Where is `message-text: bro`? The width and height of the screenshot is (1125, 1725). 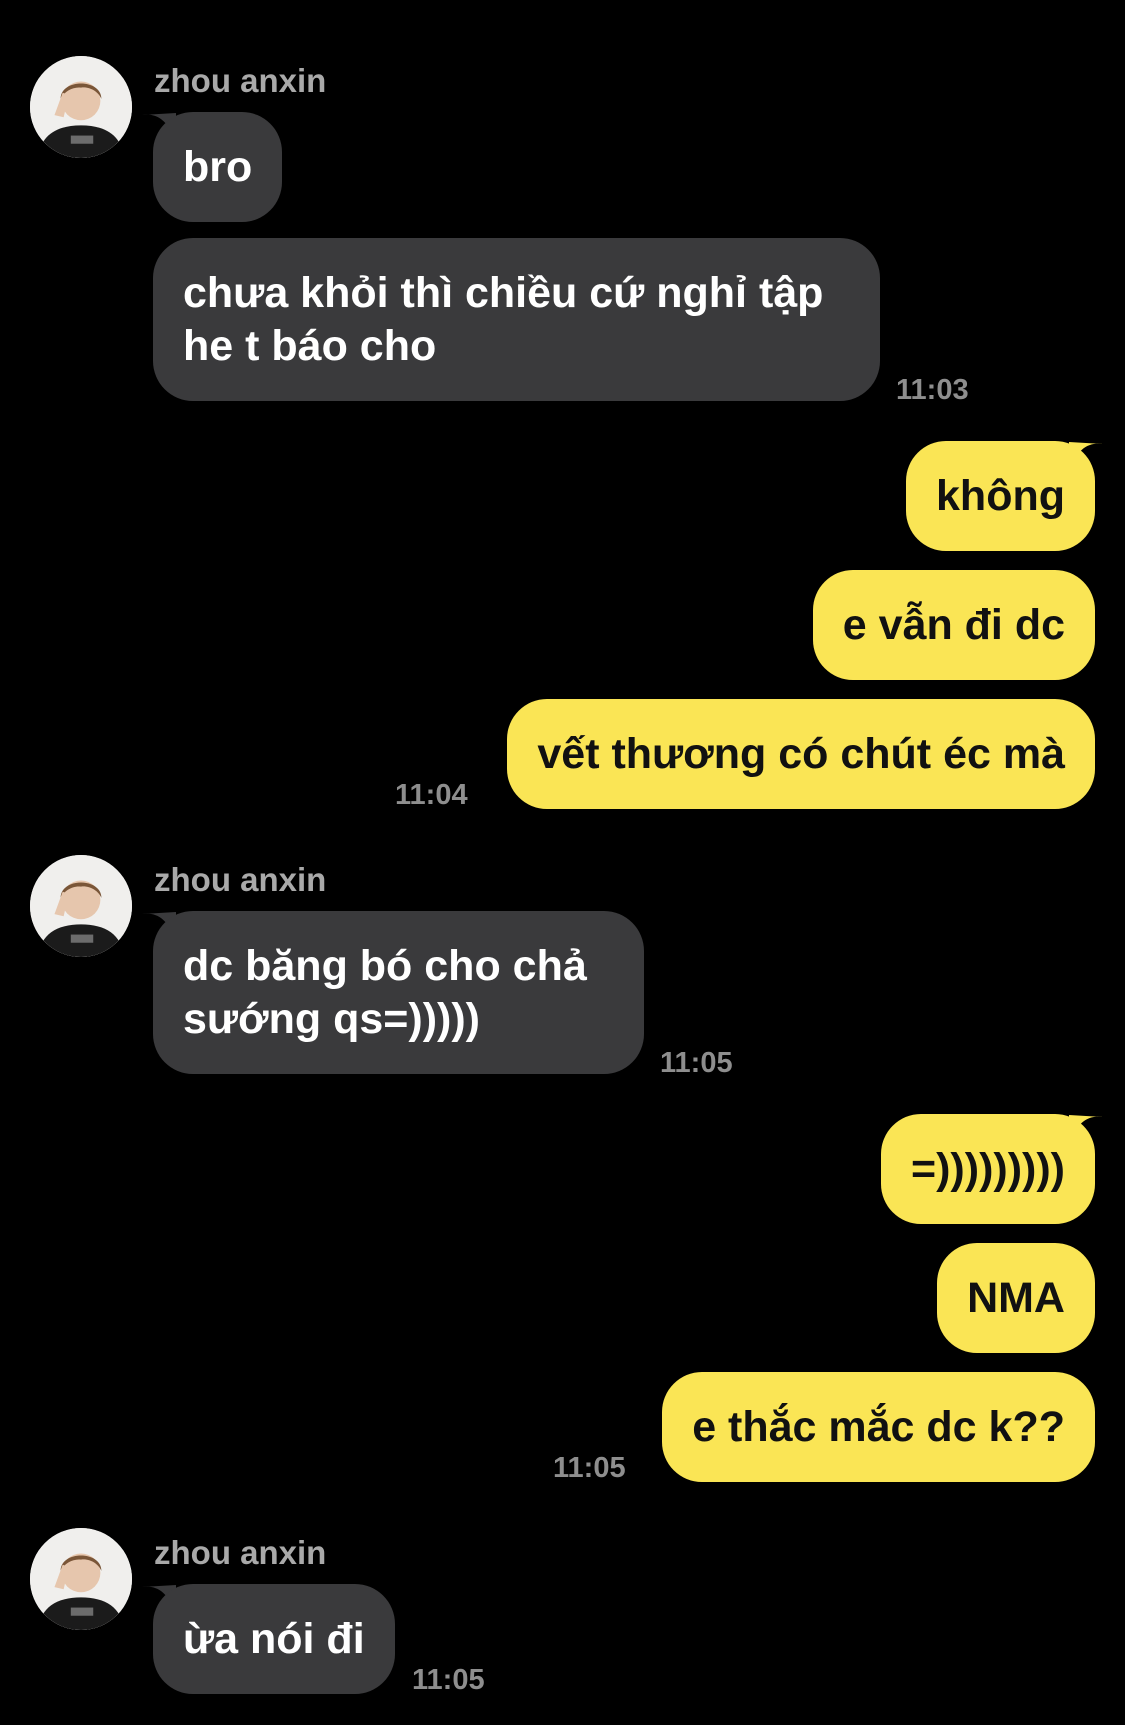
message-text: bro is located at coordinates (218, 166).